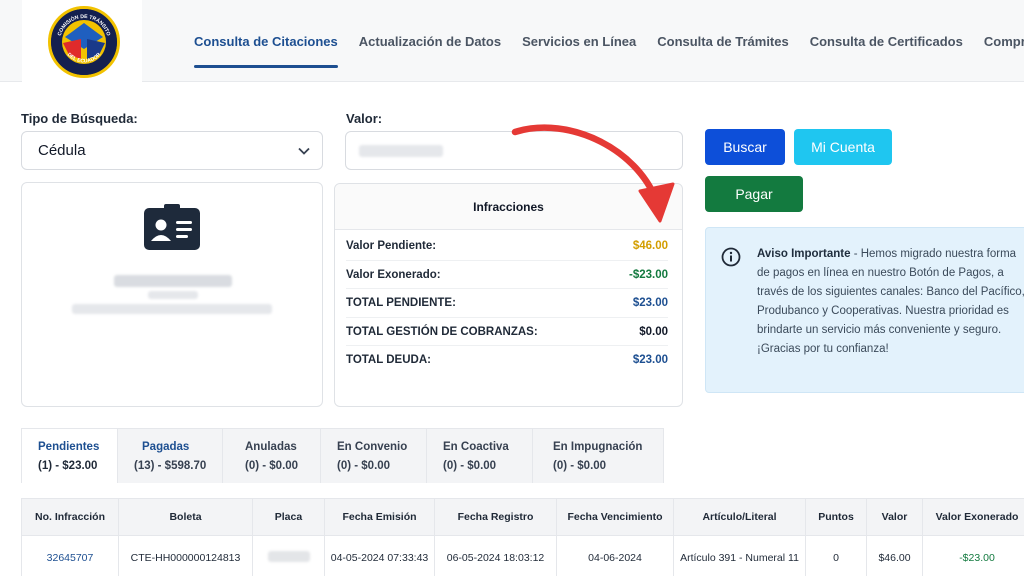  I want to click on search-type-select: Cédula, so click(172, 150).